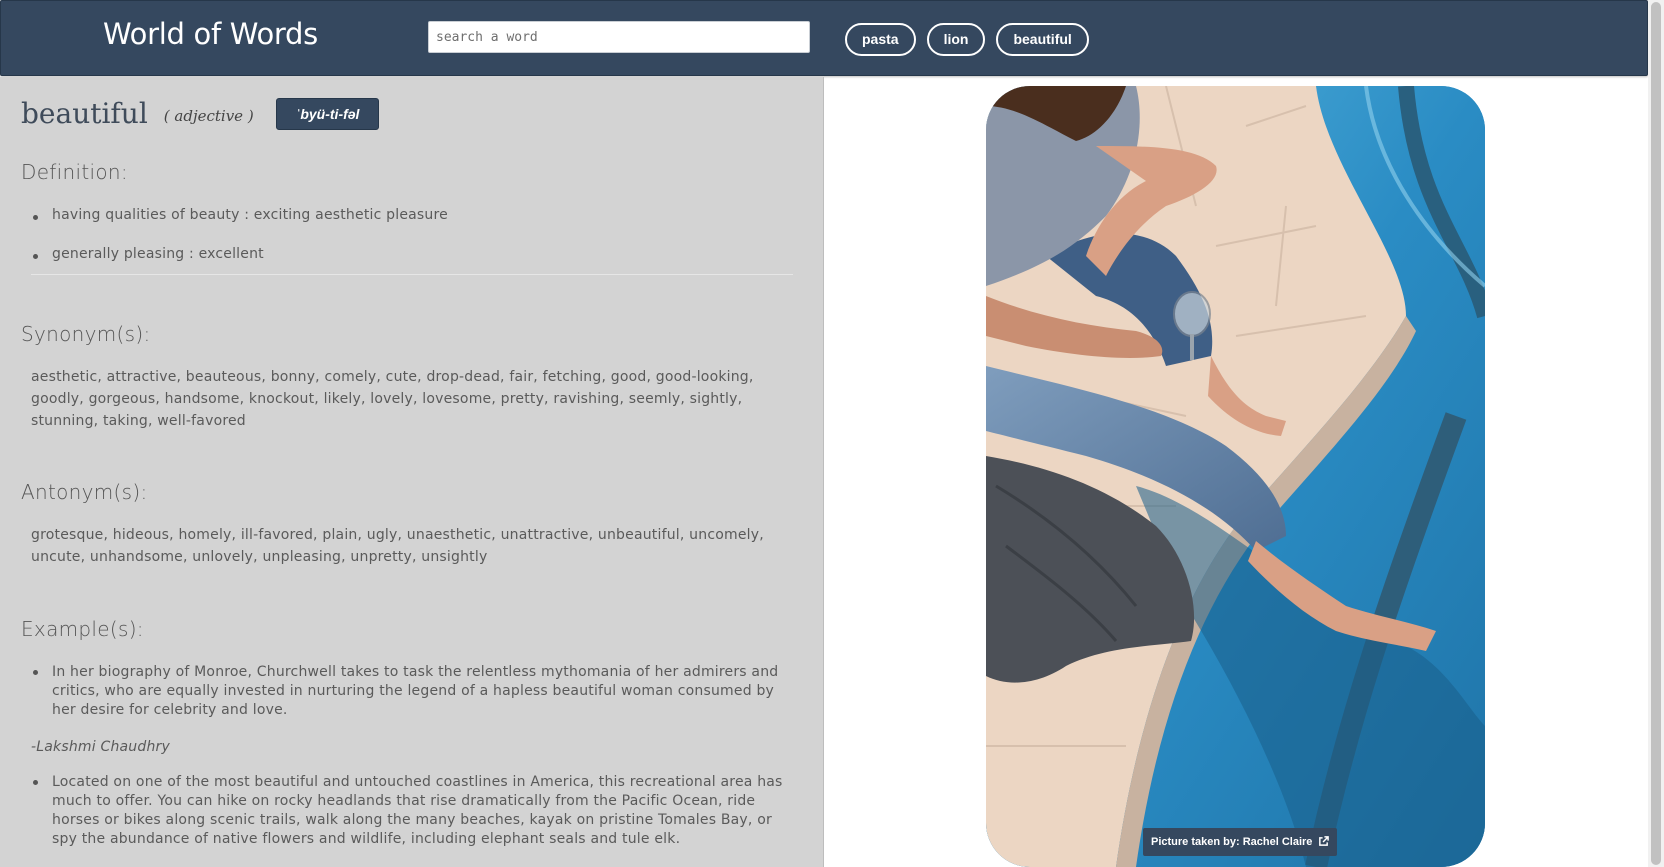 The image size is (1664, 867). What do you see at coordinates (1232, 842) in the screenshot?
I see `photo-credit-text: Picture taken by: Rachel Claire` at bounding box center [1232, 842].